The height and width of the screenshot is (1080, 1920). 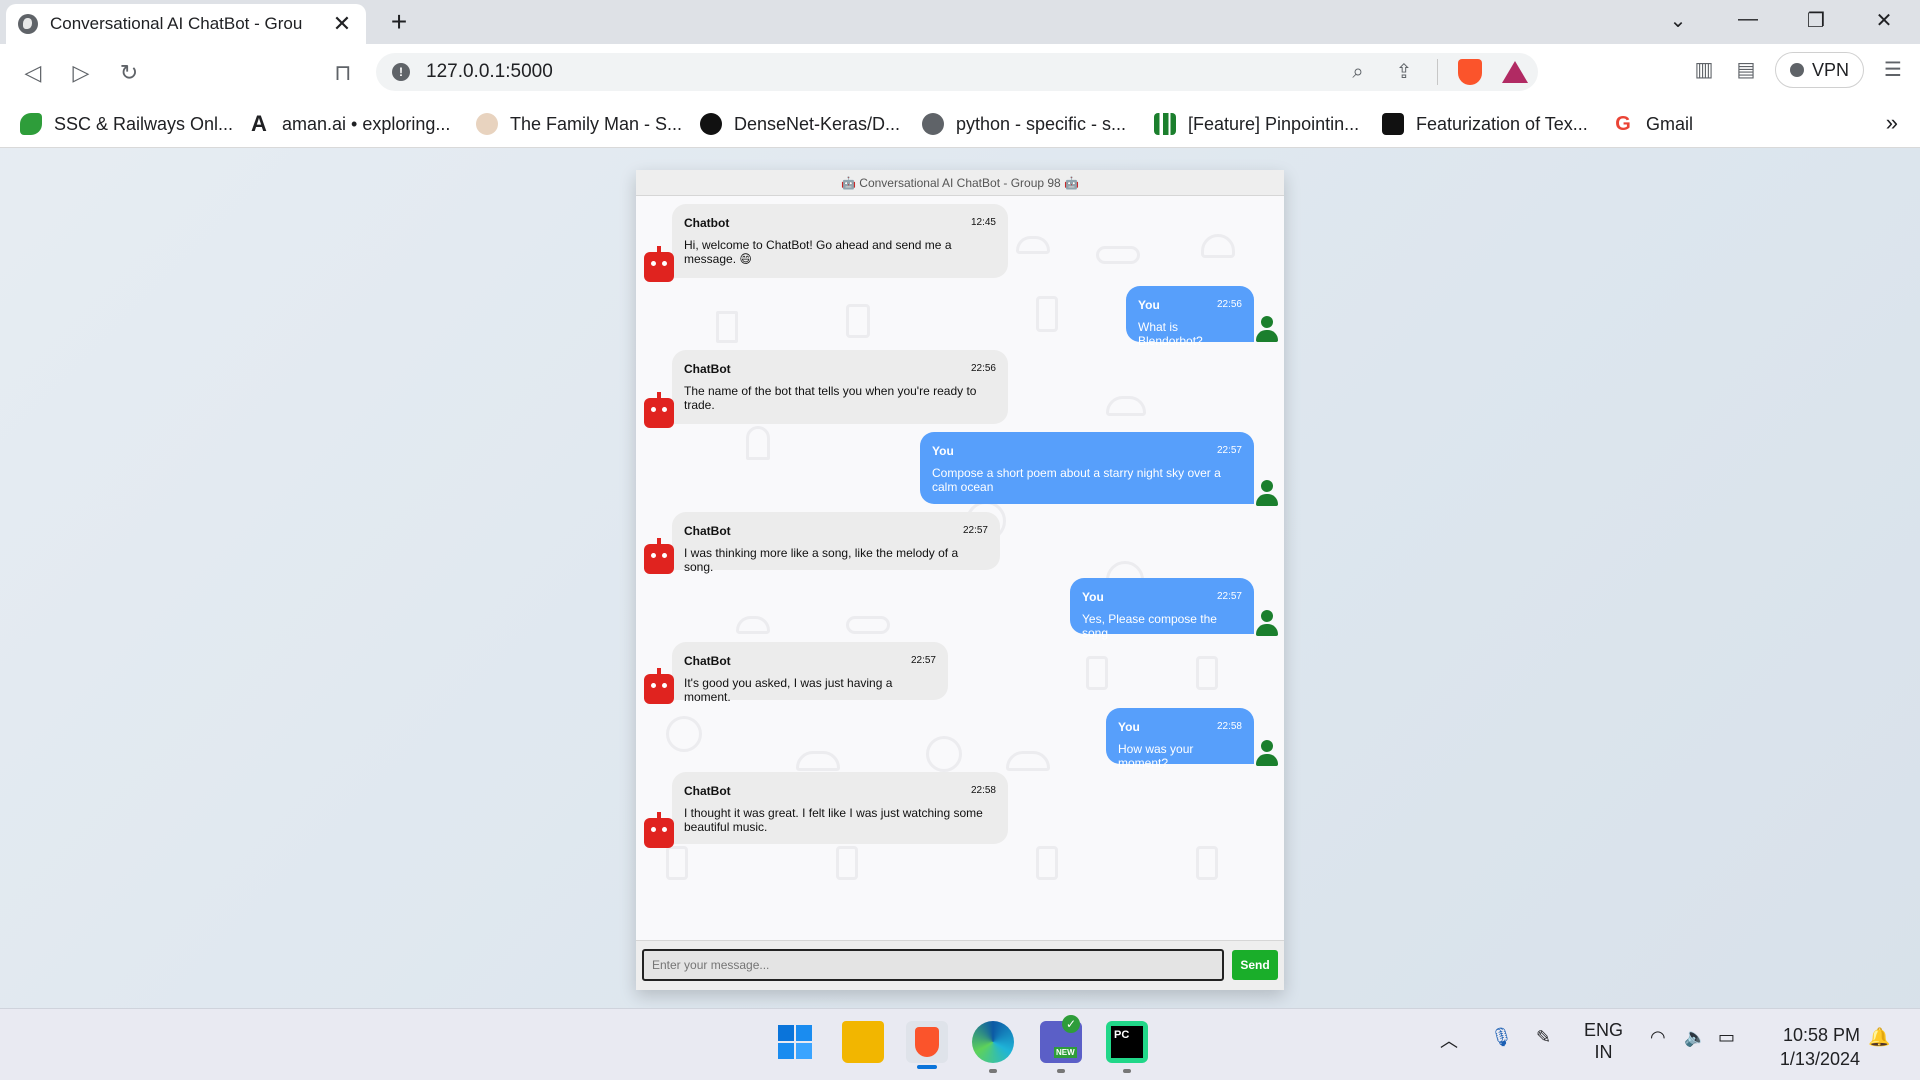 I want to click on brave-taskbar-icon, so click(x=927, y=1045).